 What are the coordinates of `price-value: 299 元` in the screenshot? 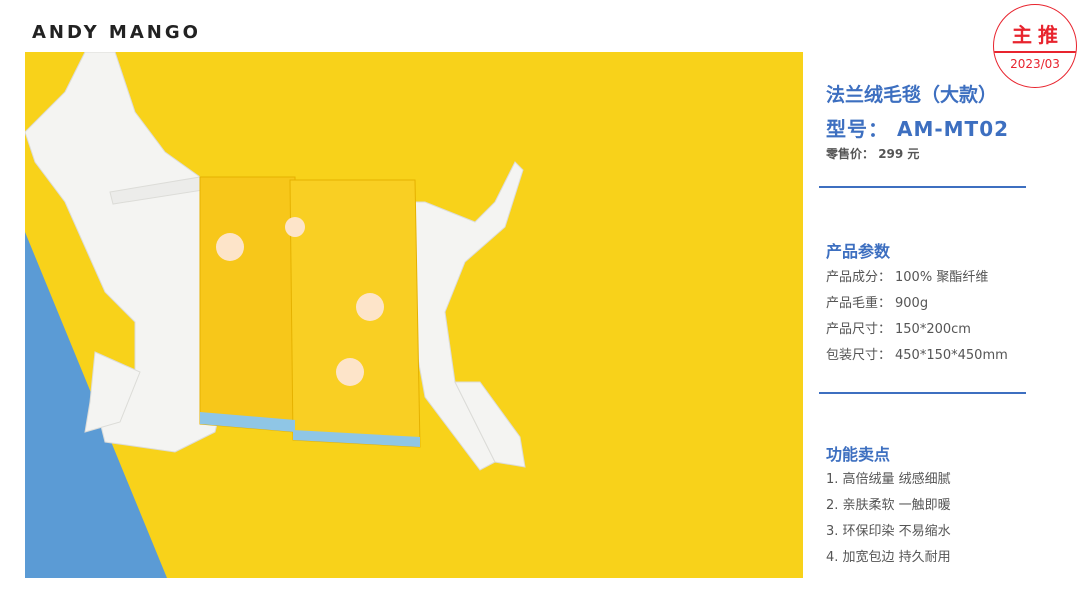 It's located at (899, 154).